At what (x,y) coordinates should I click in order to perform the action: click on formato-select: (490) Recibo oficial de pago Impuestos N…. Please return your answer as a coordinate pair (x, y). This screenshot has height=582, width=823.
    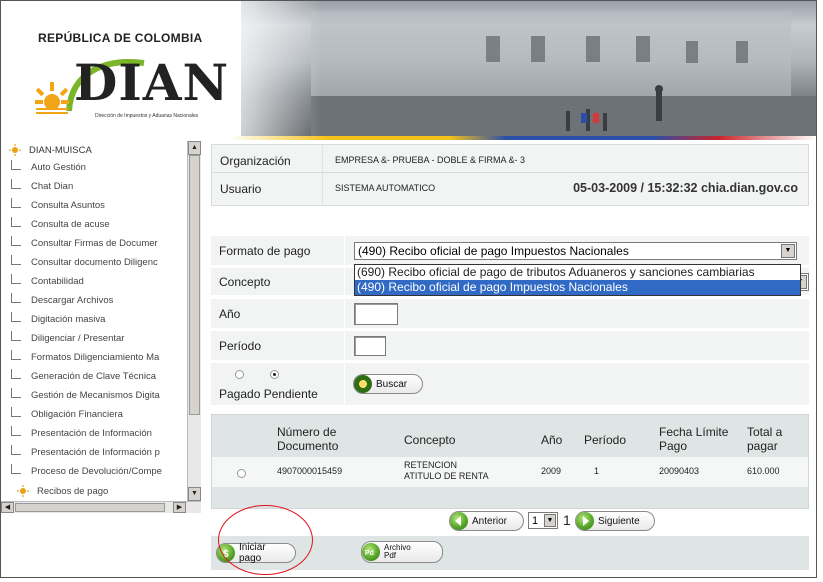
    Looking at the image, I should click on (575, 251).